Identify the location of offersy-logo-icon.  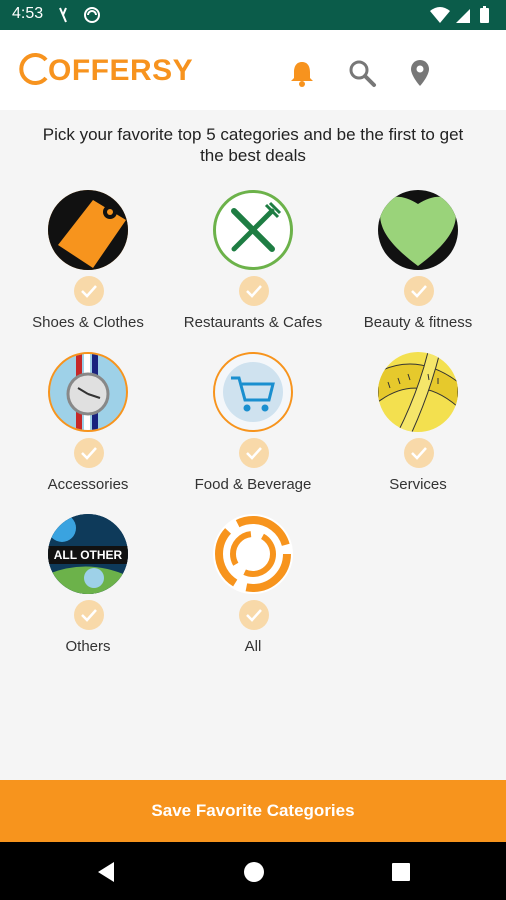
(253, 554).